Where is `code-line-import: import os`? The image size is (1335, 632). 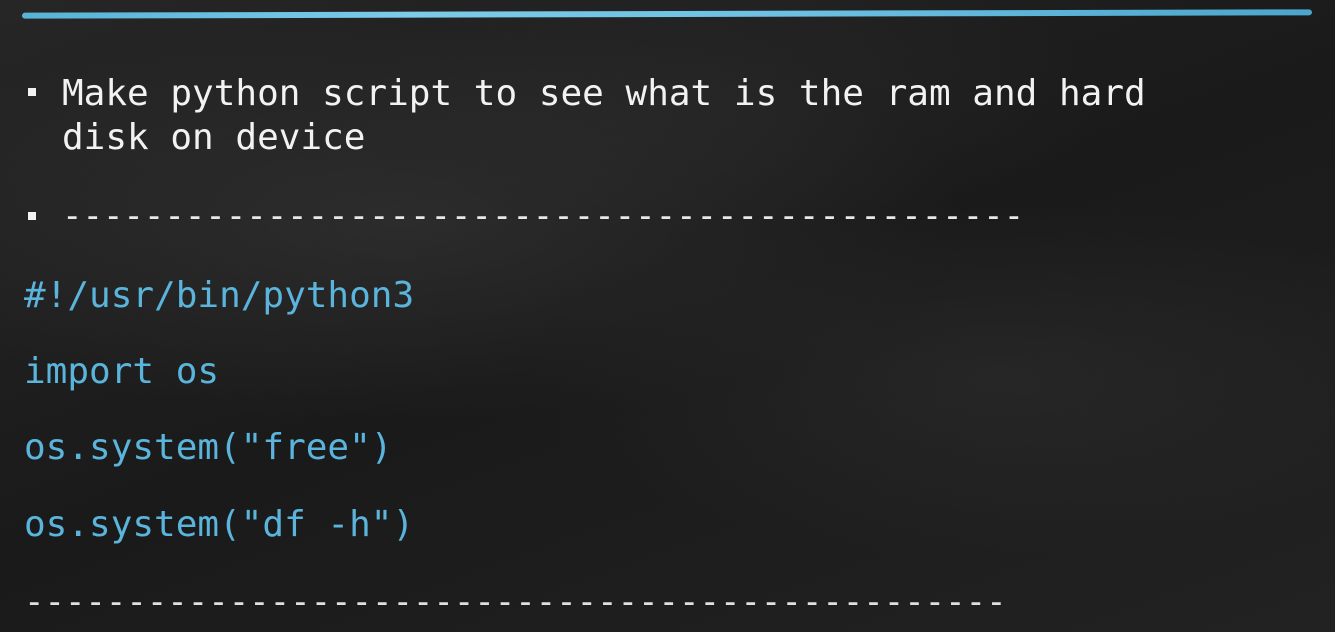 code-line-import: import os is located at coordinates (122, 371).